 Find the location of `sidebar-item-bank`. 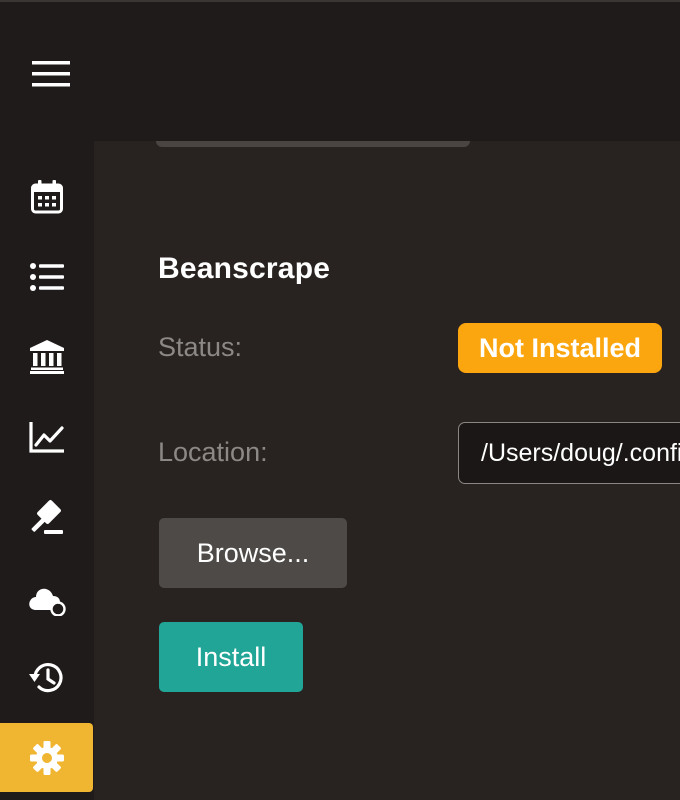

sidebar-item-bank is located at coordinates (47, 357).